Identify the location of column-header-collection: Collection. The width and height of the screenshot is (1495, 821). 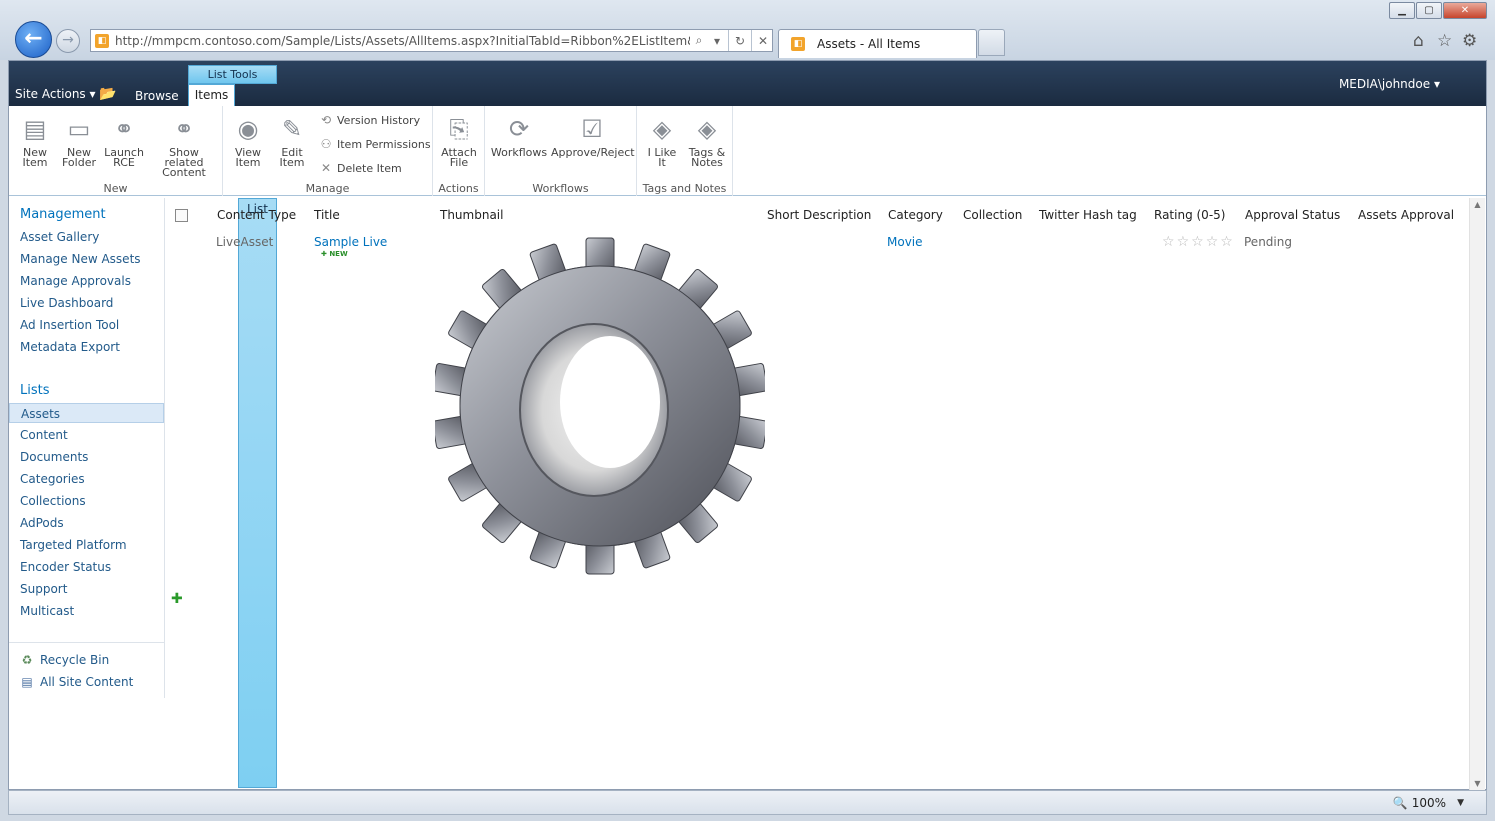
(992, 215).